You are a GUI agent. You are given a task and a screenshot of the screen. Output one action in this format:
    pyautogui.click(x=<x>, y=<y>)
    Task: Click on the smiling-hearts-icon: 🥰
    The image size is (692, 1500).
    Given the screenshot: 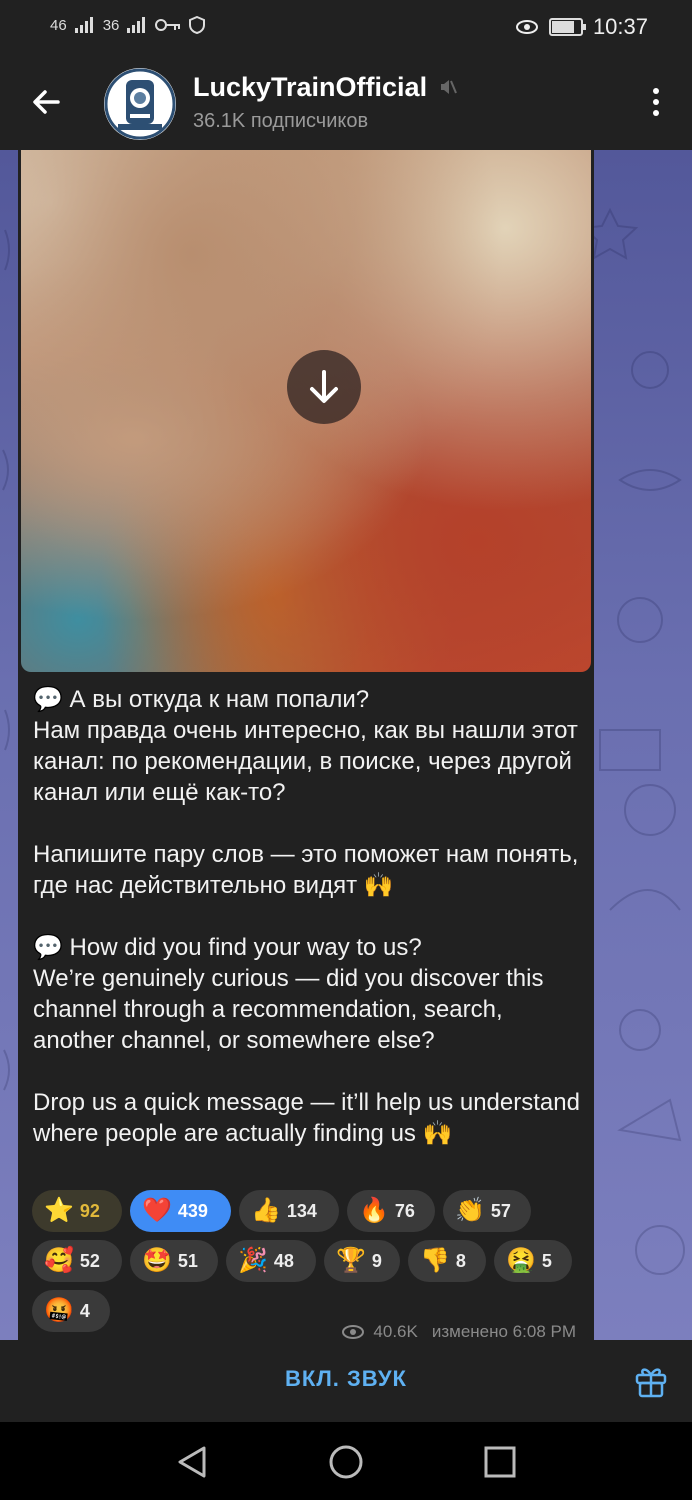 What is the action you would take?
    pyautogui.click(x=59, y=1260)
    